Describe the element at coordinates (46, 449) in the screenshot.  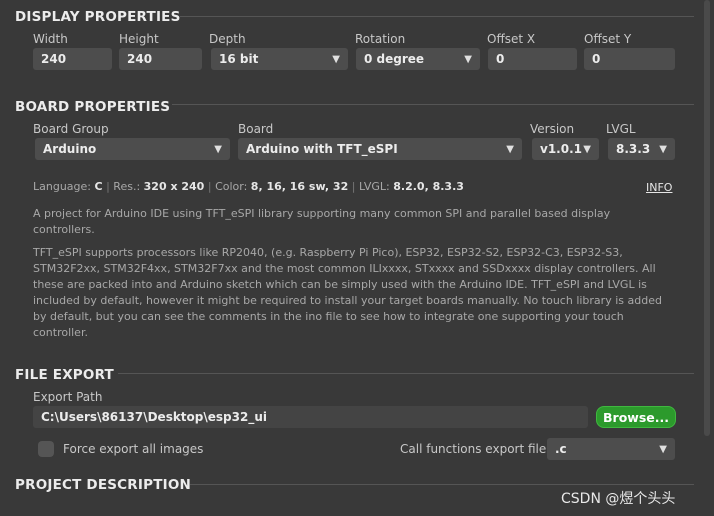
I see `force-export-checkbox` at that location.